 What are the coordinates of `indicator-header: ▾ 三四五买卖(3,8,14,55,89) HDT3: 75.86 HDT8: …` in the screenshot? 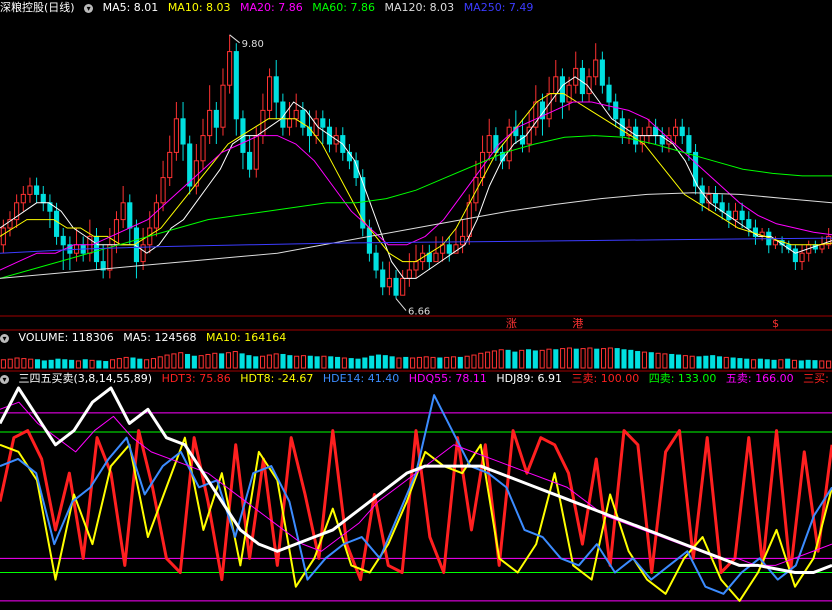 It's located at (416, 379).